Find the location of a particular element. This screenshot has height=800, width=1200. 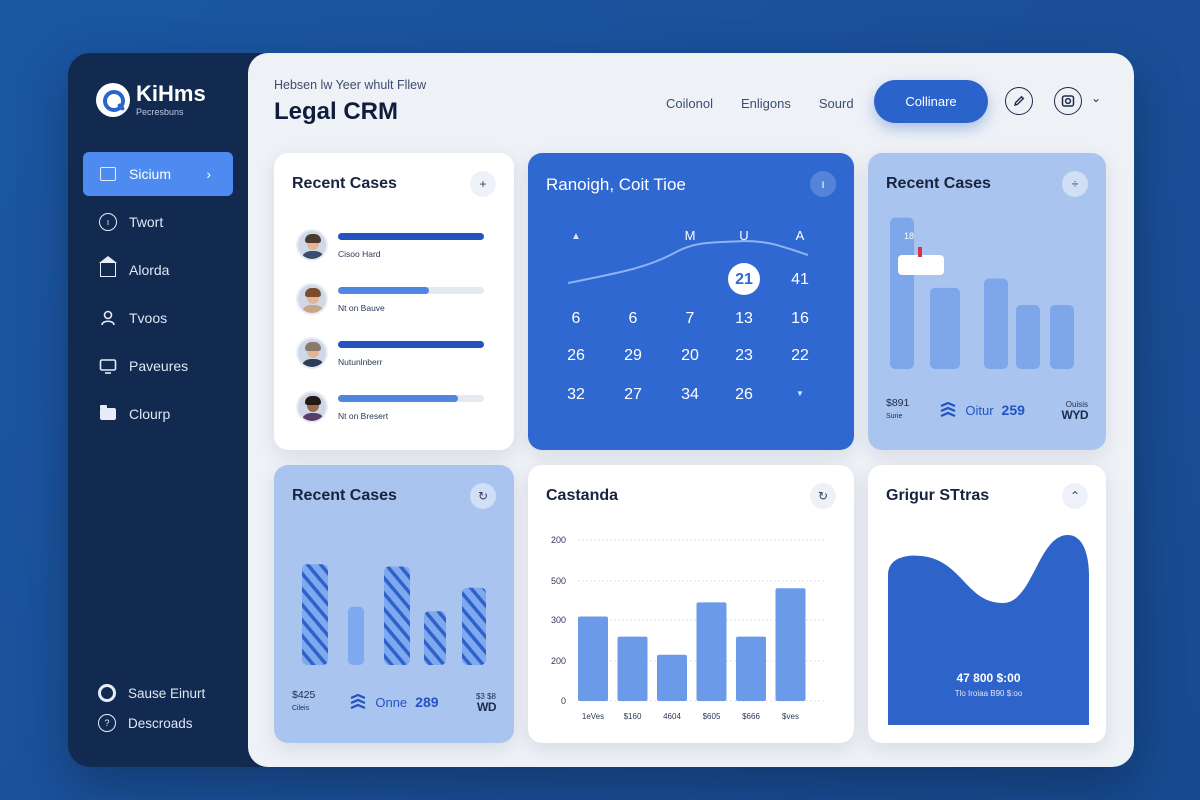

monitor-icon is located at coordinates (108, 366).